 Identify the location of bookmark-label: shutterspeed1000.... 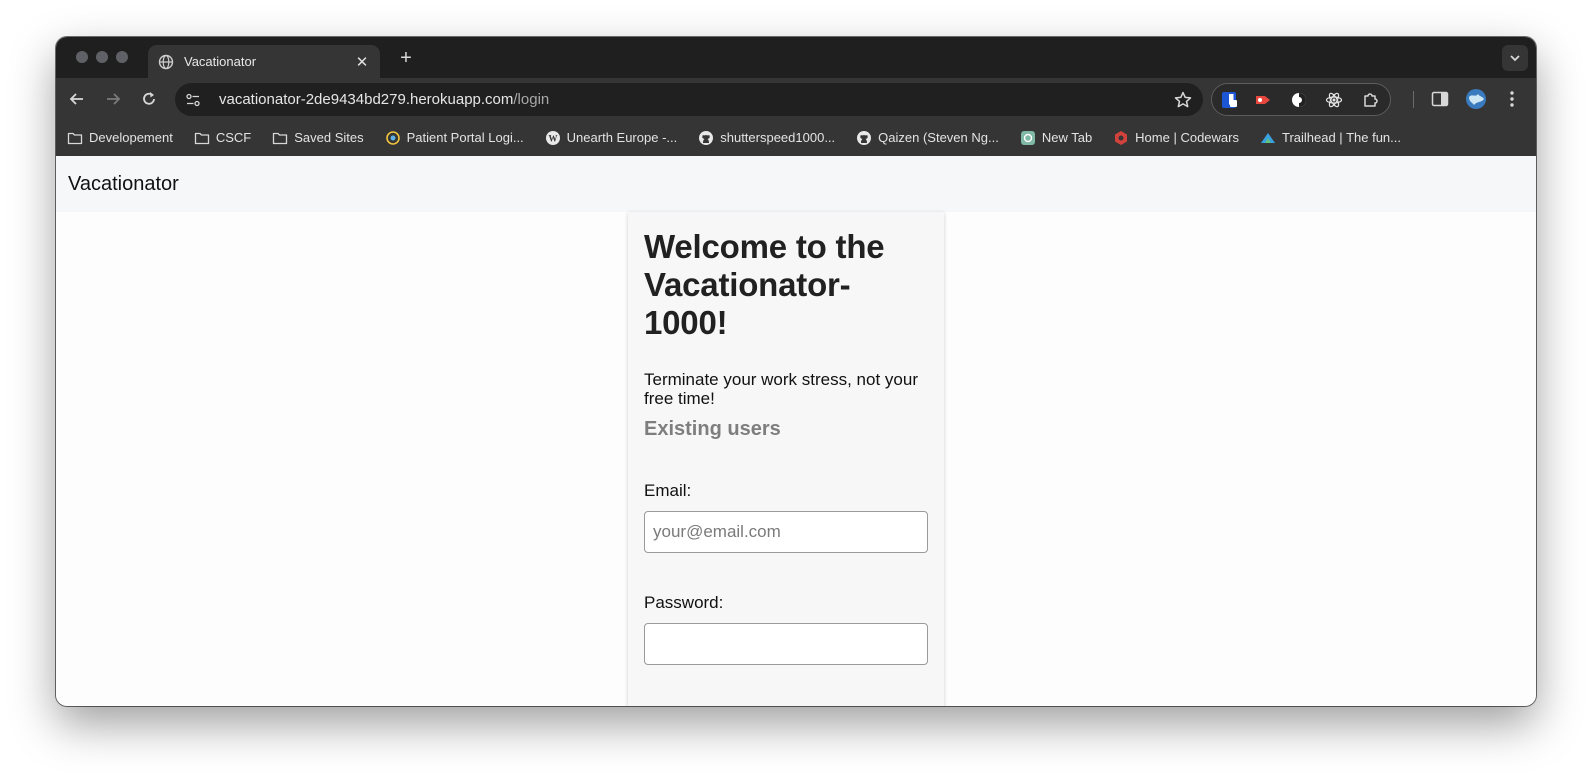
(778, 137).